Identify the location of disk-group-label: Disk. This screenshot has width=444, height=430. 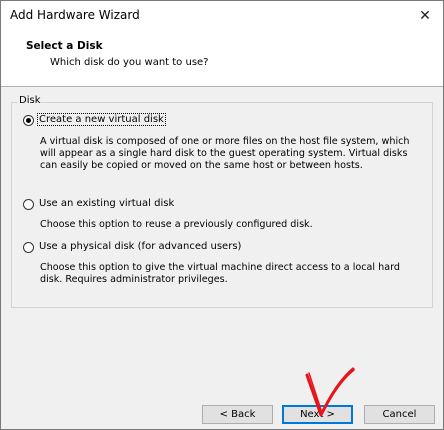
(30, 100).